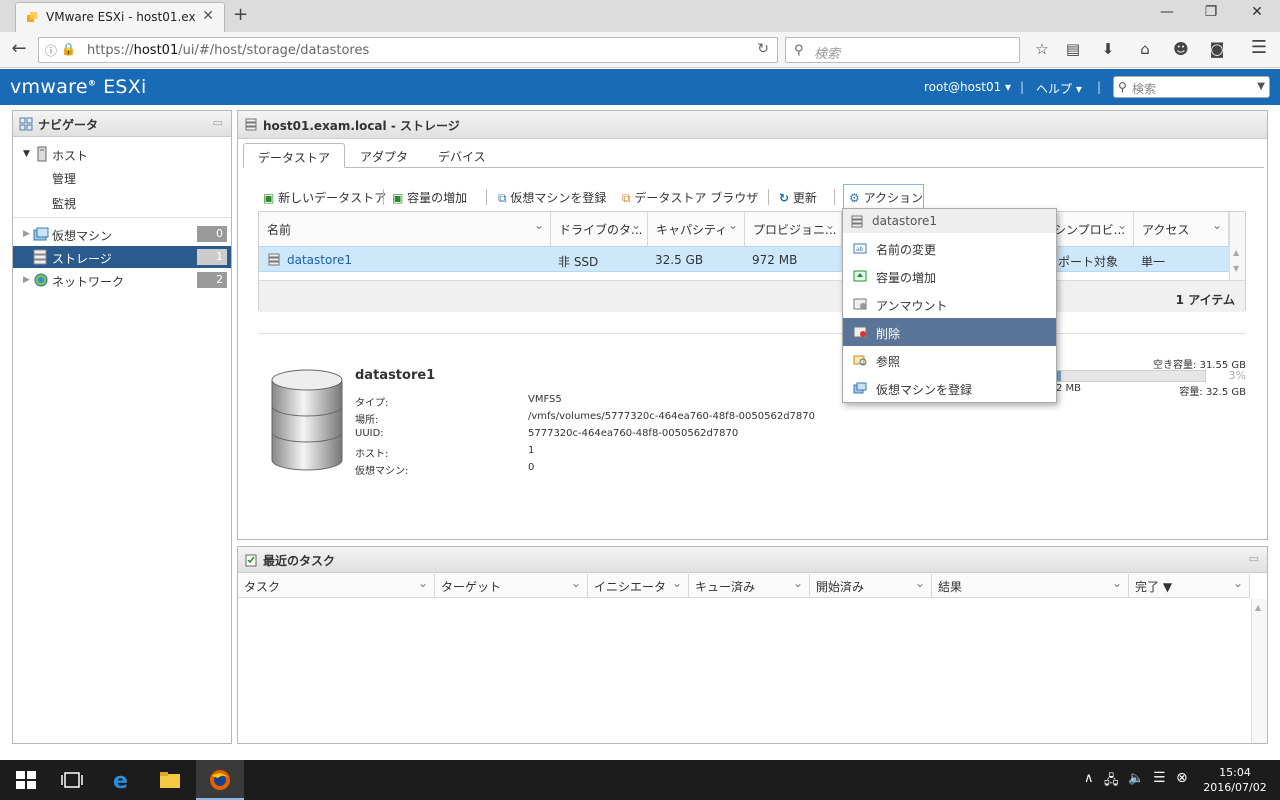 The width and height of the screenshot is (1280, 800). What do you see at coordinates (1211, 12) in the screenshot?
I see `restore-icon: ❐` at bounding box center [1211, 12].